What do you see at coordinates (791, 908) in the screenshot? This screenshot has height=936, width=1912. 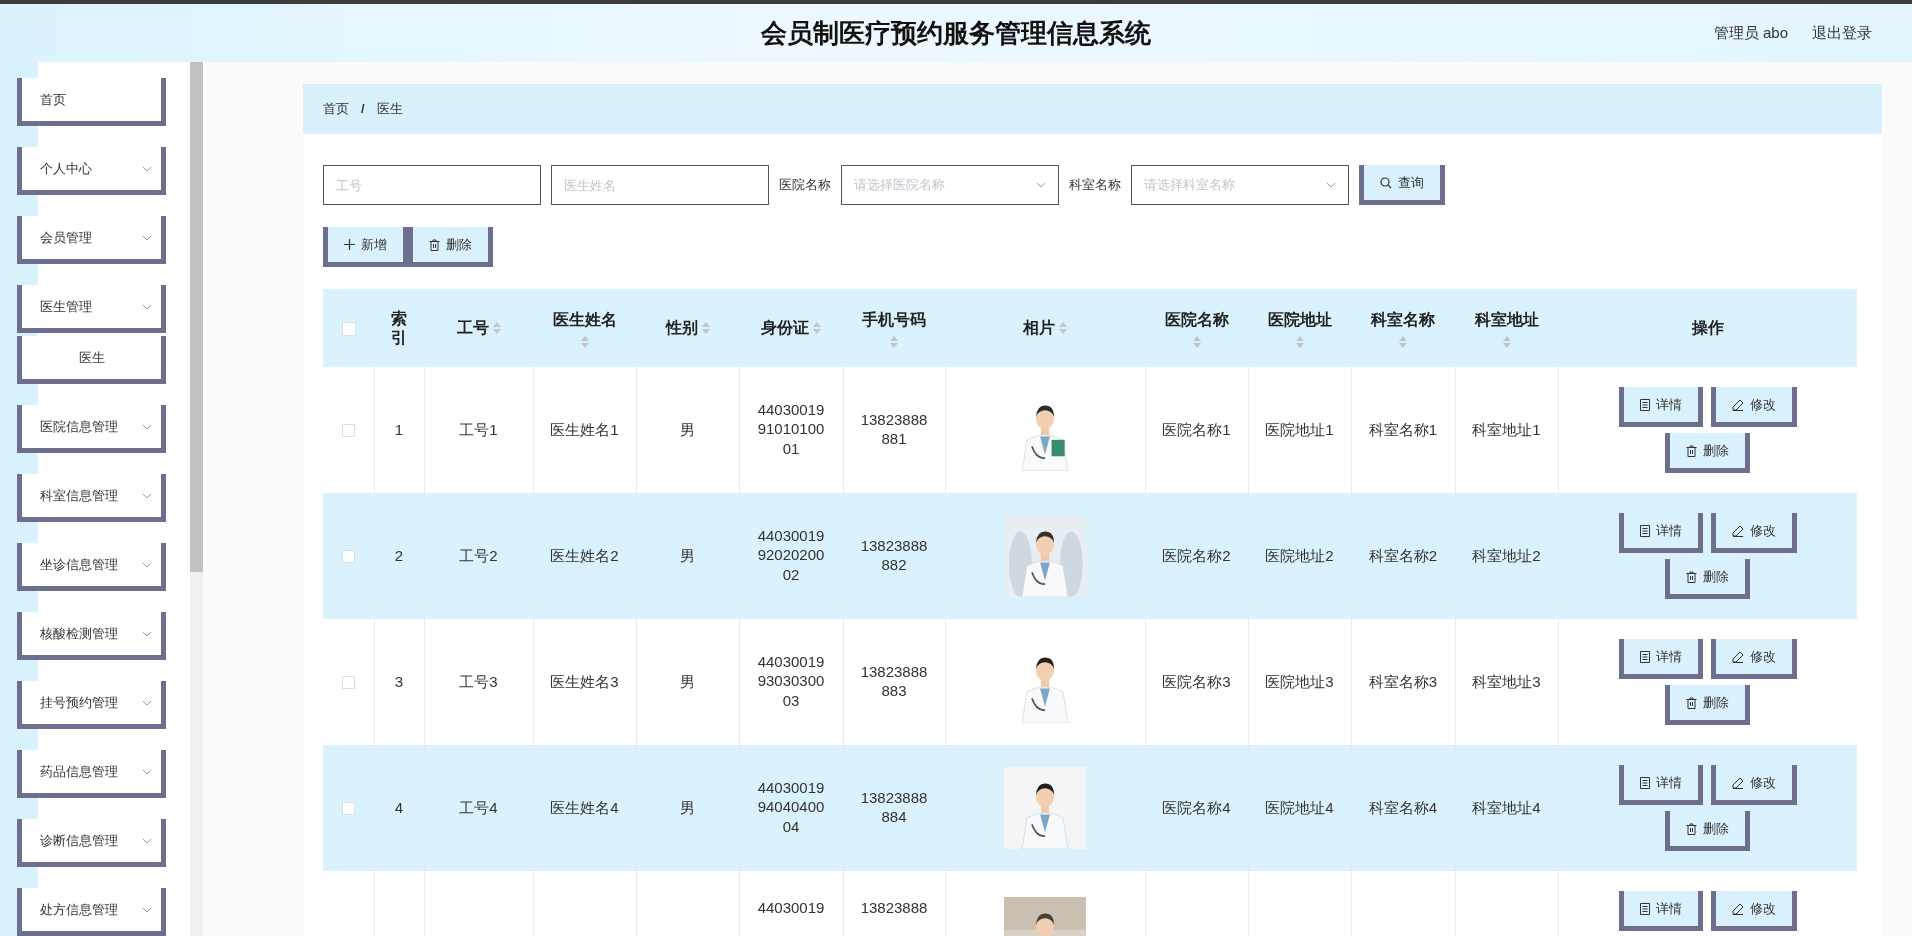 I see `table-cell: 44030019` at bounding box center [791, 908].